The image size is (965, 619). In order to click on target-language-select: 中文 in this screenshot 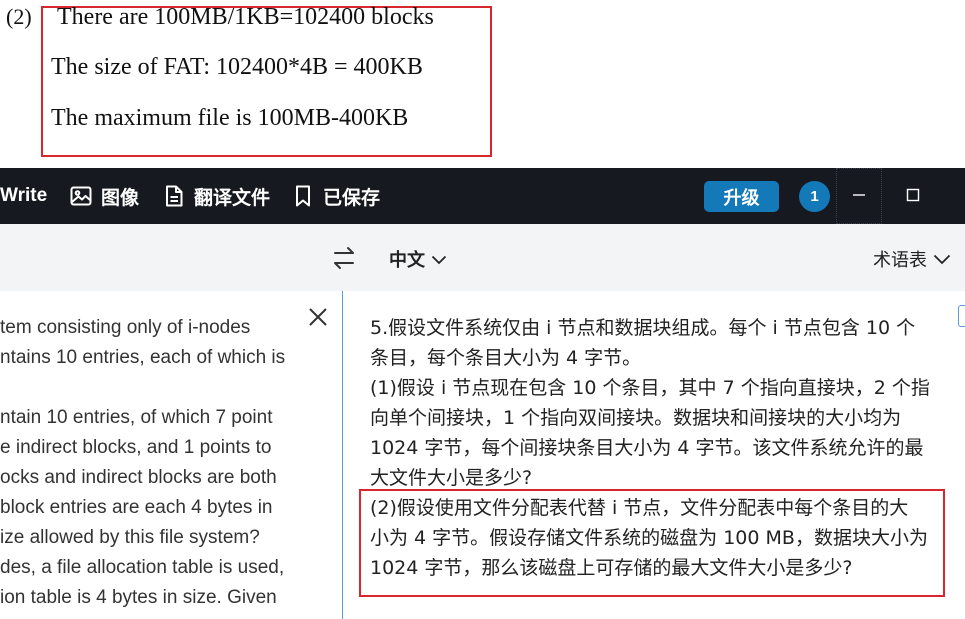, I will do `click(418, 259)`.